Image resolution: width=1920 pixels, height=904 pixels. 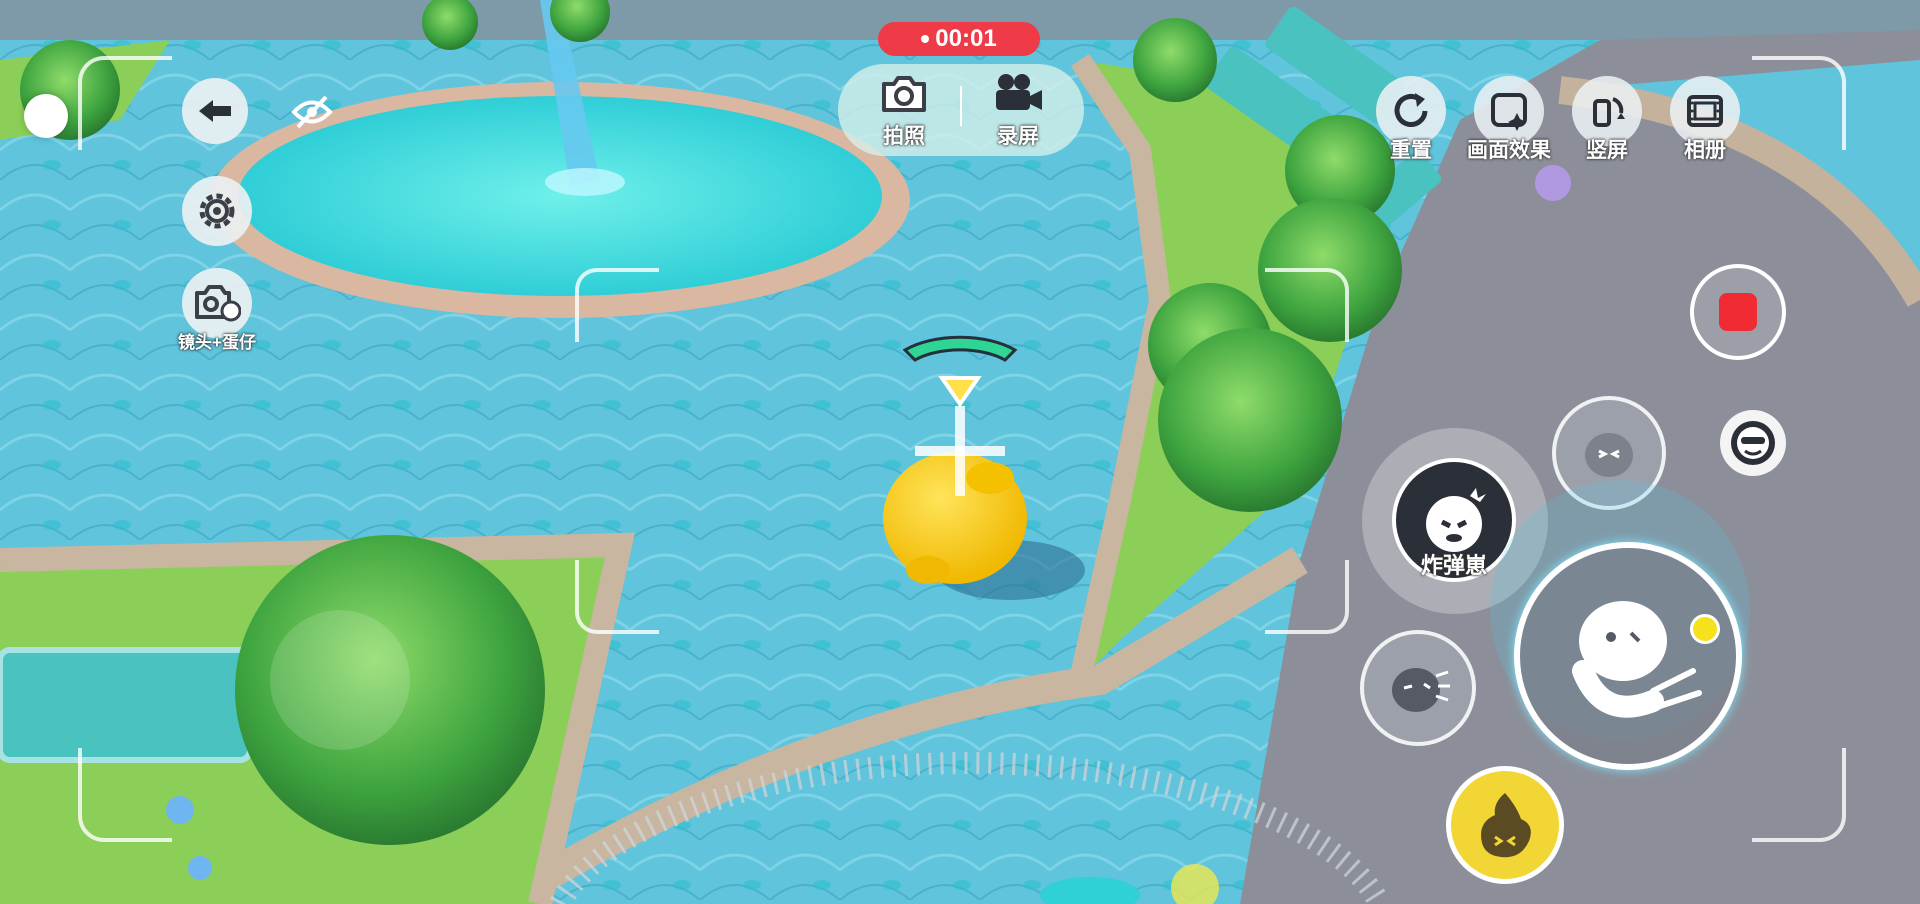 I want to click on viewfinder-corner-bottom-left, so click(x=125, y=795).